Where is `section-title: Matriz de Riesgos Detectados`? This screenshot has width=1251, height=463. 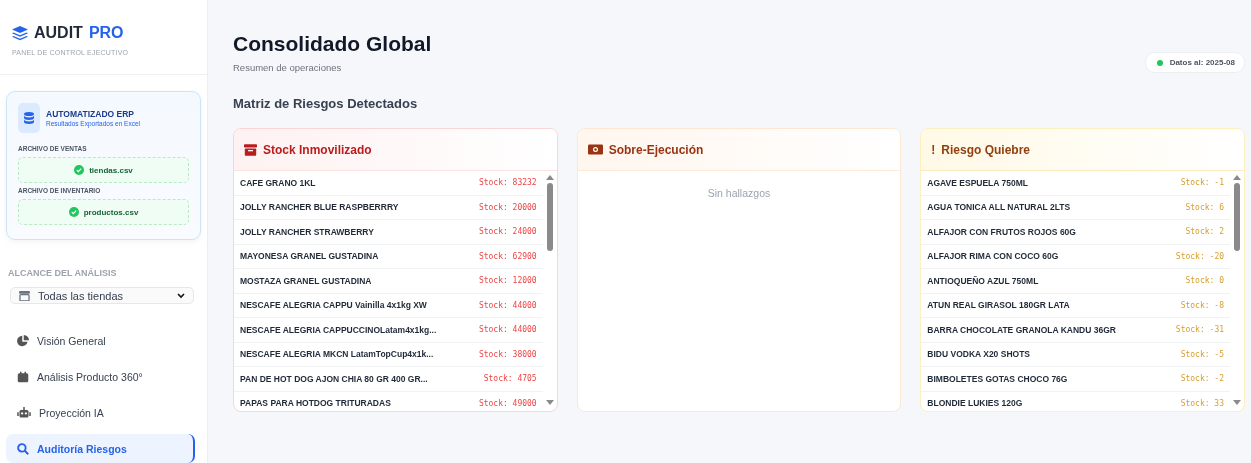 section-title: Matriz de Riesgos Detectados is located at coordinates (326, 103).